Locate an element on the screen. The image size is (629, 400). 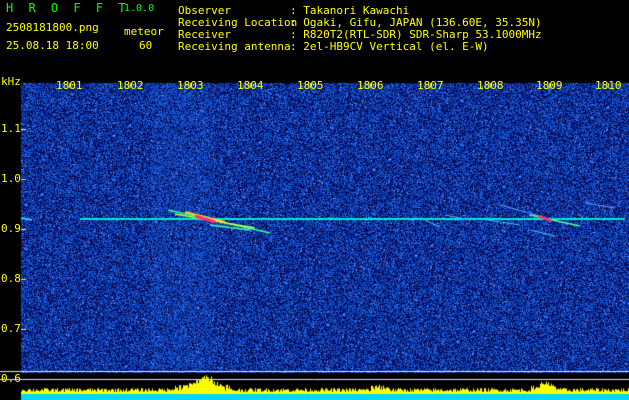
info-value-antenna: : 2el-HB9CV Vertical (el. E-W) is located at coordinates (389, 46).